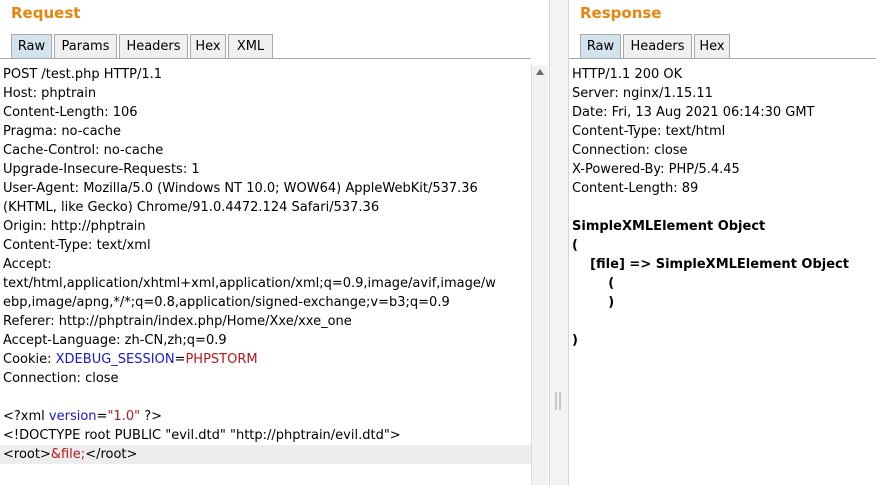 The width and height of the screenshot is (876, 485). What do you see at coordinates (46, 13) in the screenshot?
I see `request-title: Request` at bounding box center [46, 13].